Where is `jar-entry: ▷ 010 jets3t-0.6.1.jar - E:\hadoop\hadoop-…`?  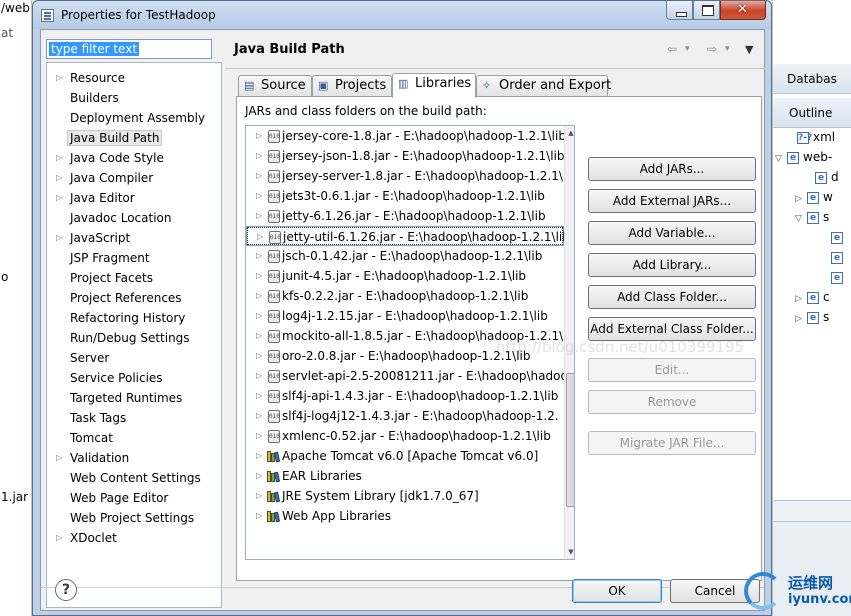 jar-entry: ▷ 010 jets3t-0.6.1.jar - E:\hadoop\hadoop-… is located at coordinates (405, 196).